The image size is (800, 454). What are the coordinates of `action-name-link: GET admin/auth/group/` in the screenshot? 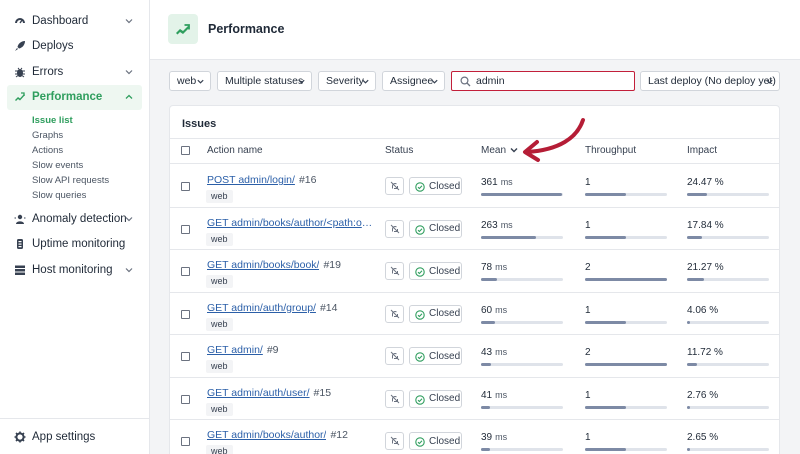 It's located at (261, 308).